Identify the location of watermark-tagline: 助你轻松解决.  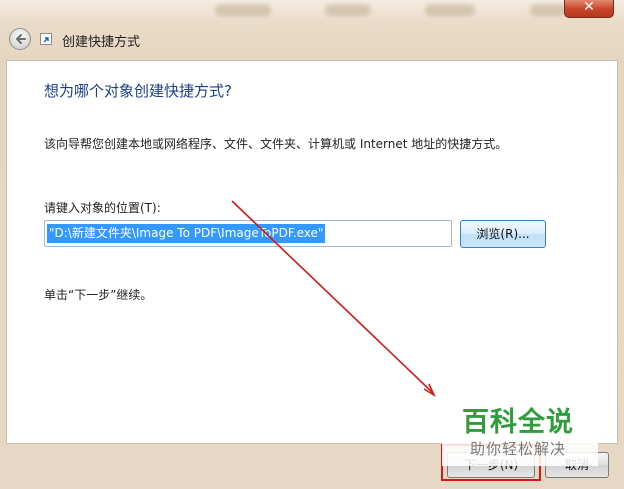
(518, 449).